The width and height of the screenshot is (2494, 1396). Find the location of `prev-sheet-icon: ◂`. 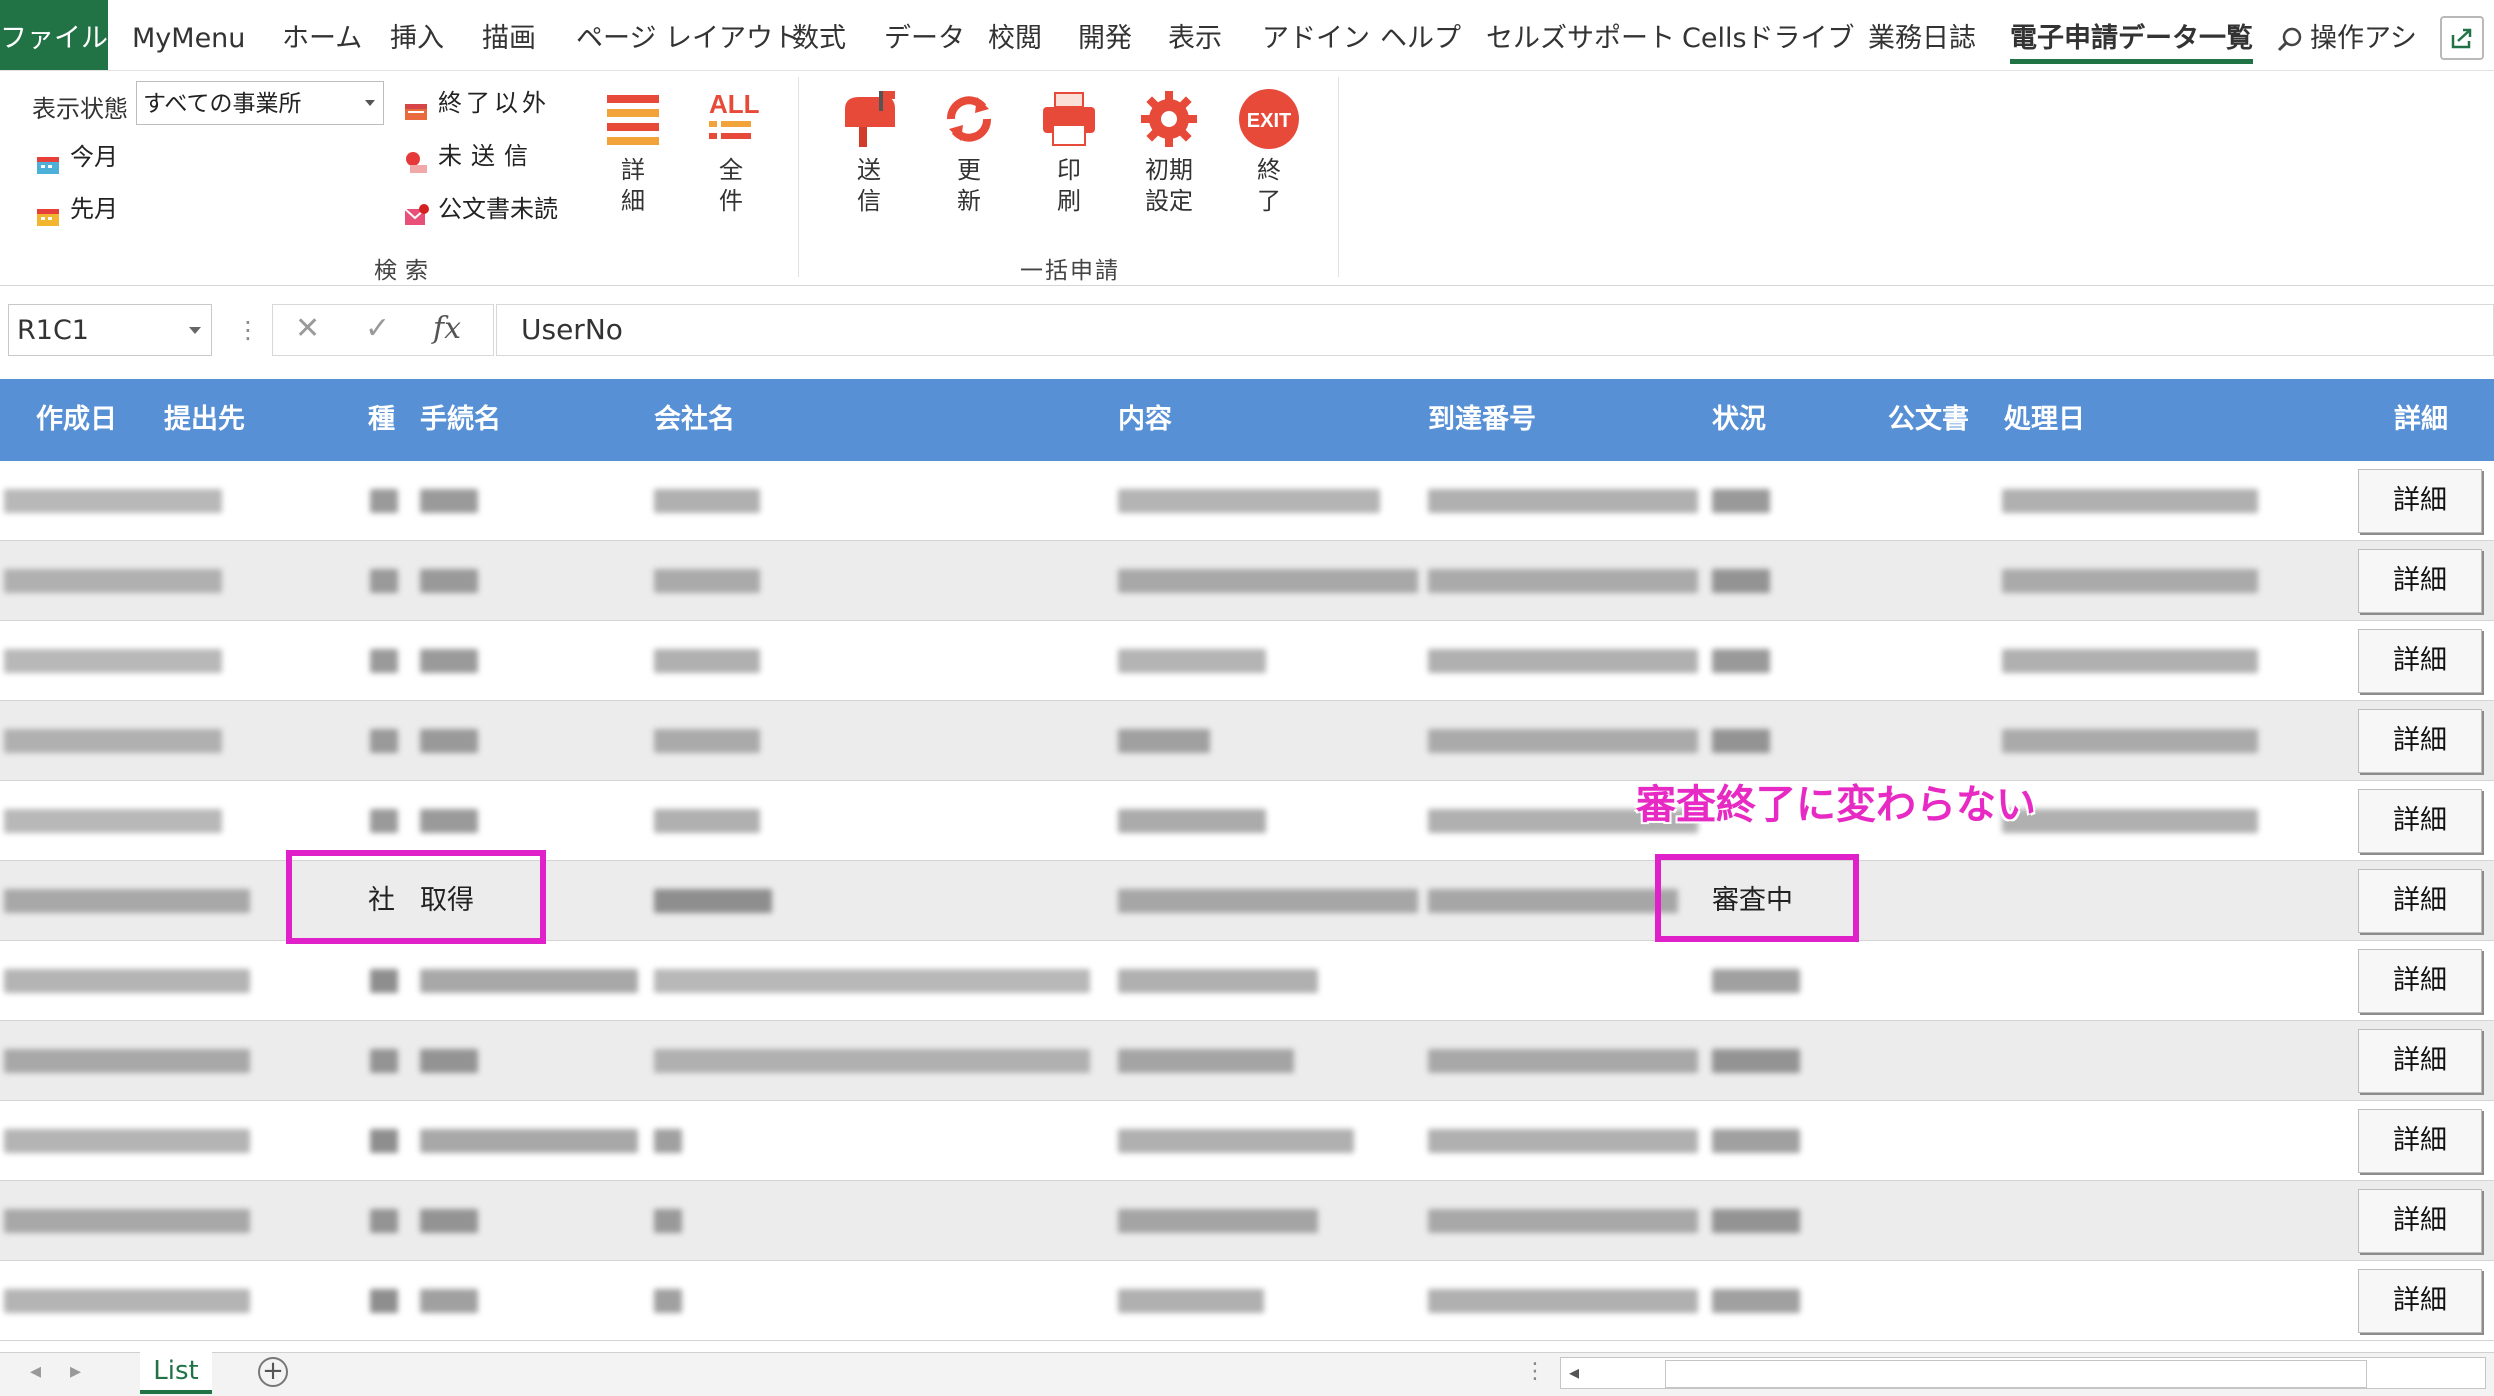

prev-sheet-icon: ◂ is located at coordinates (35, 1371).